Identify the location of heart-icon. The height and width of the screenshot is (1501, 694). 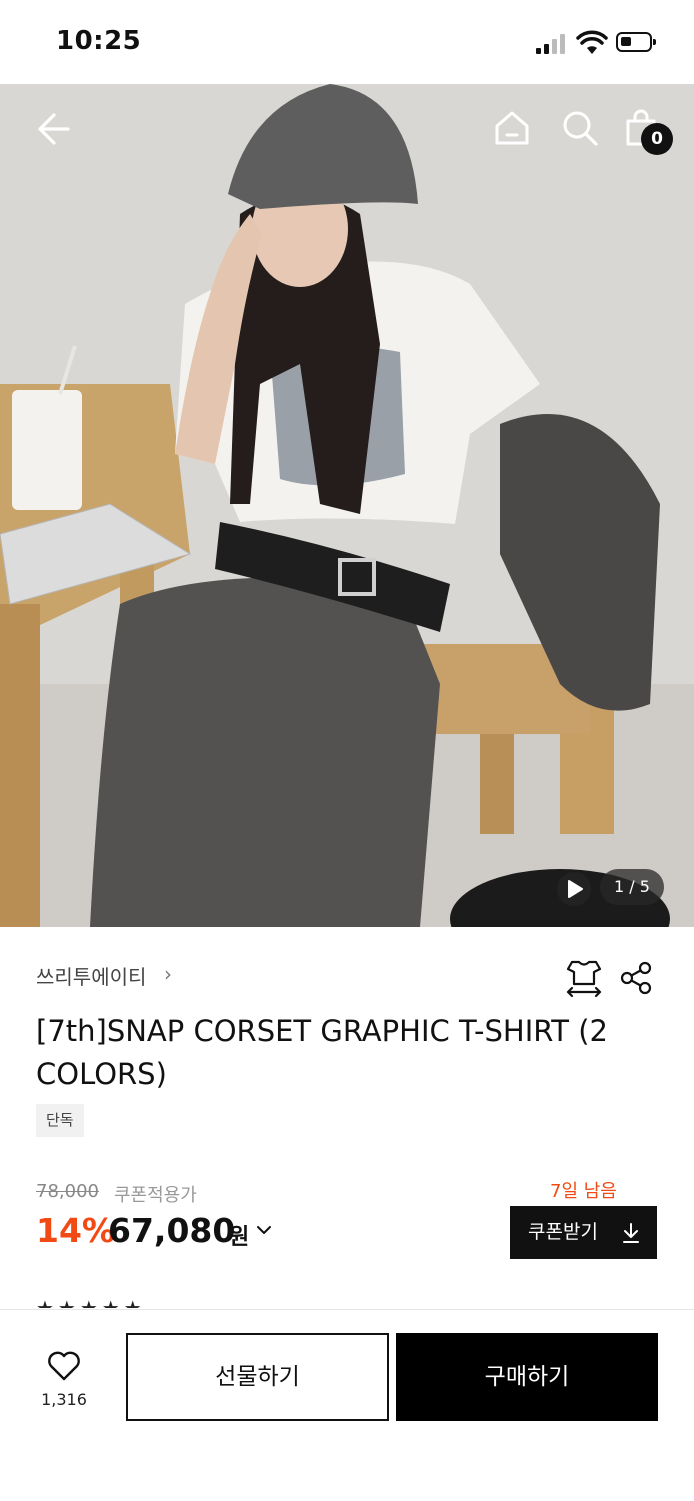
(64, 1366).